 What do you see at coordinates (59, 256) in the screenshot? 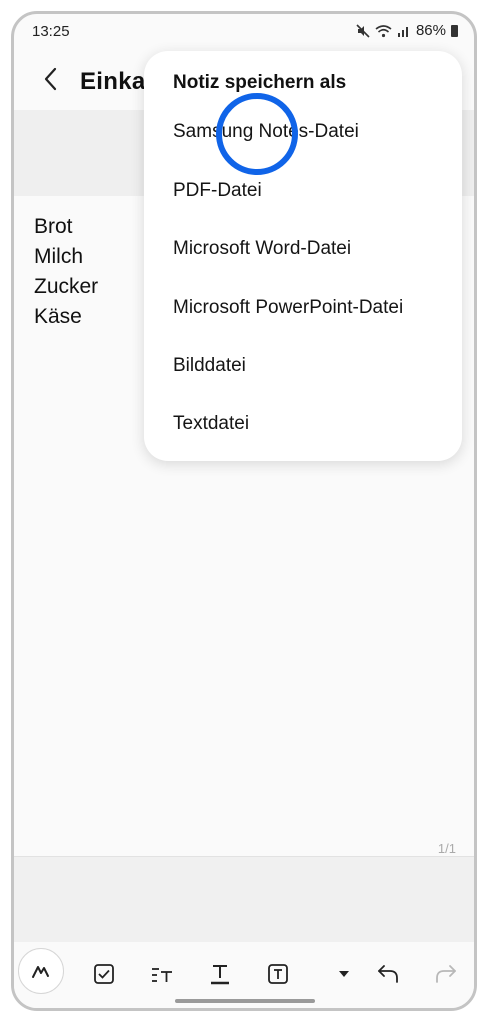
I see `note-line: Milch` at bounding box center [59, 256].